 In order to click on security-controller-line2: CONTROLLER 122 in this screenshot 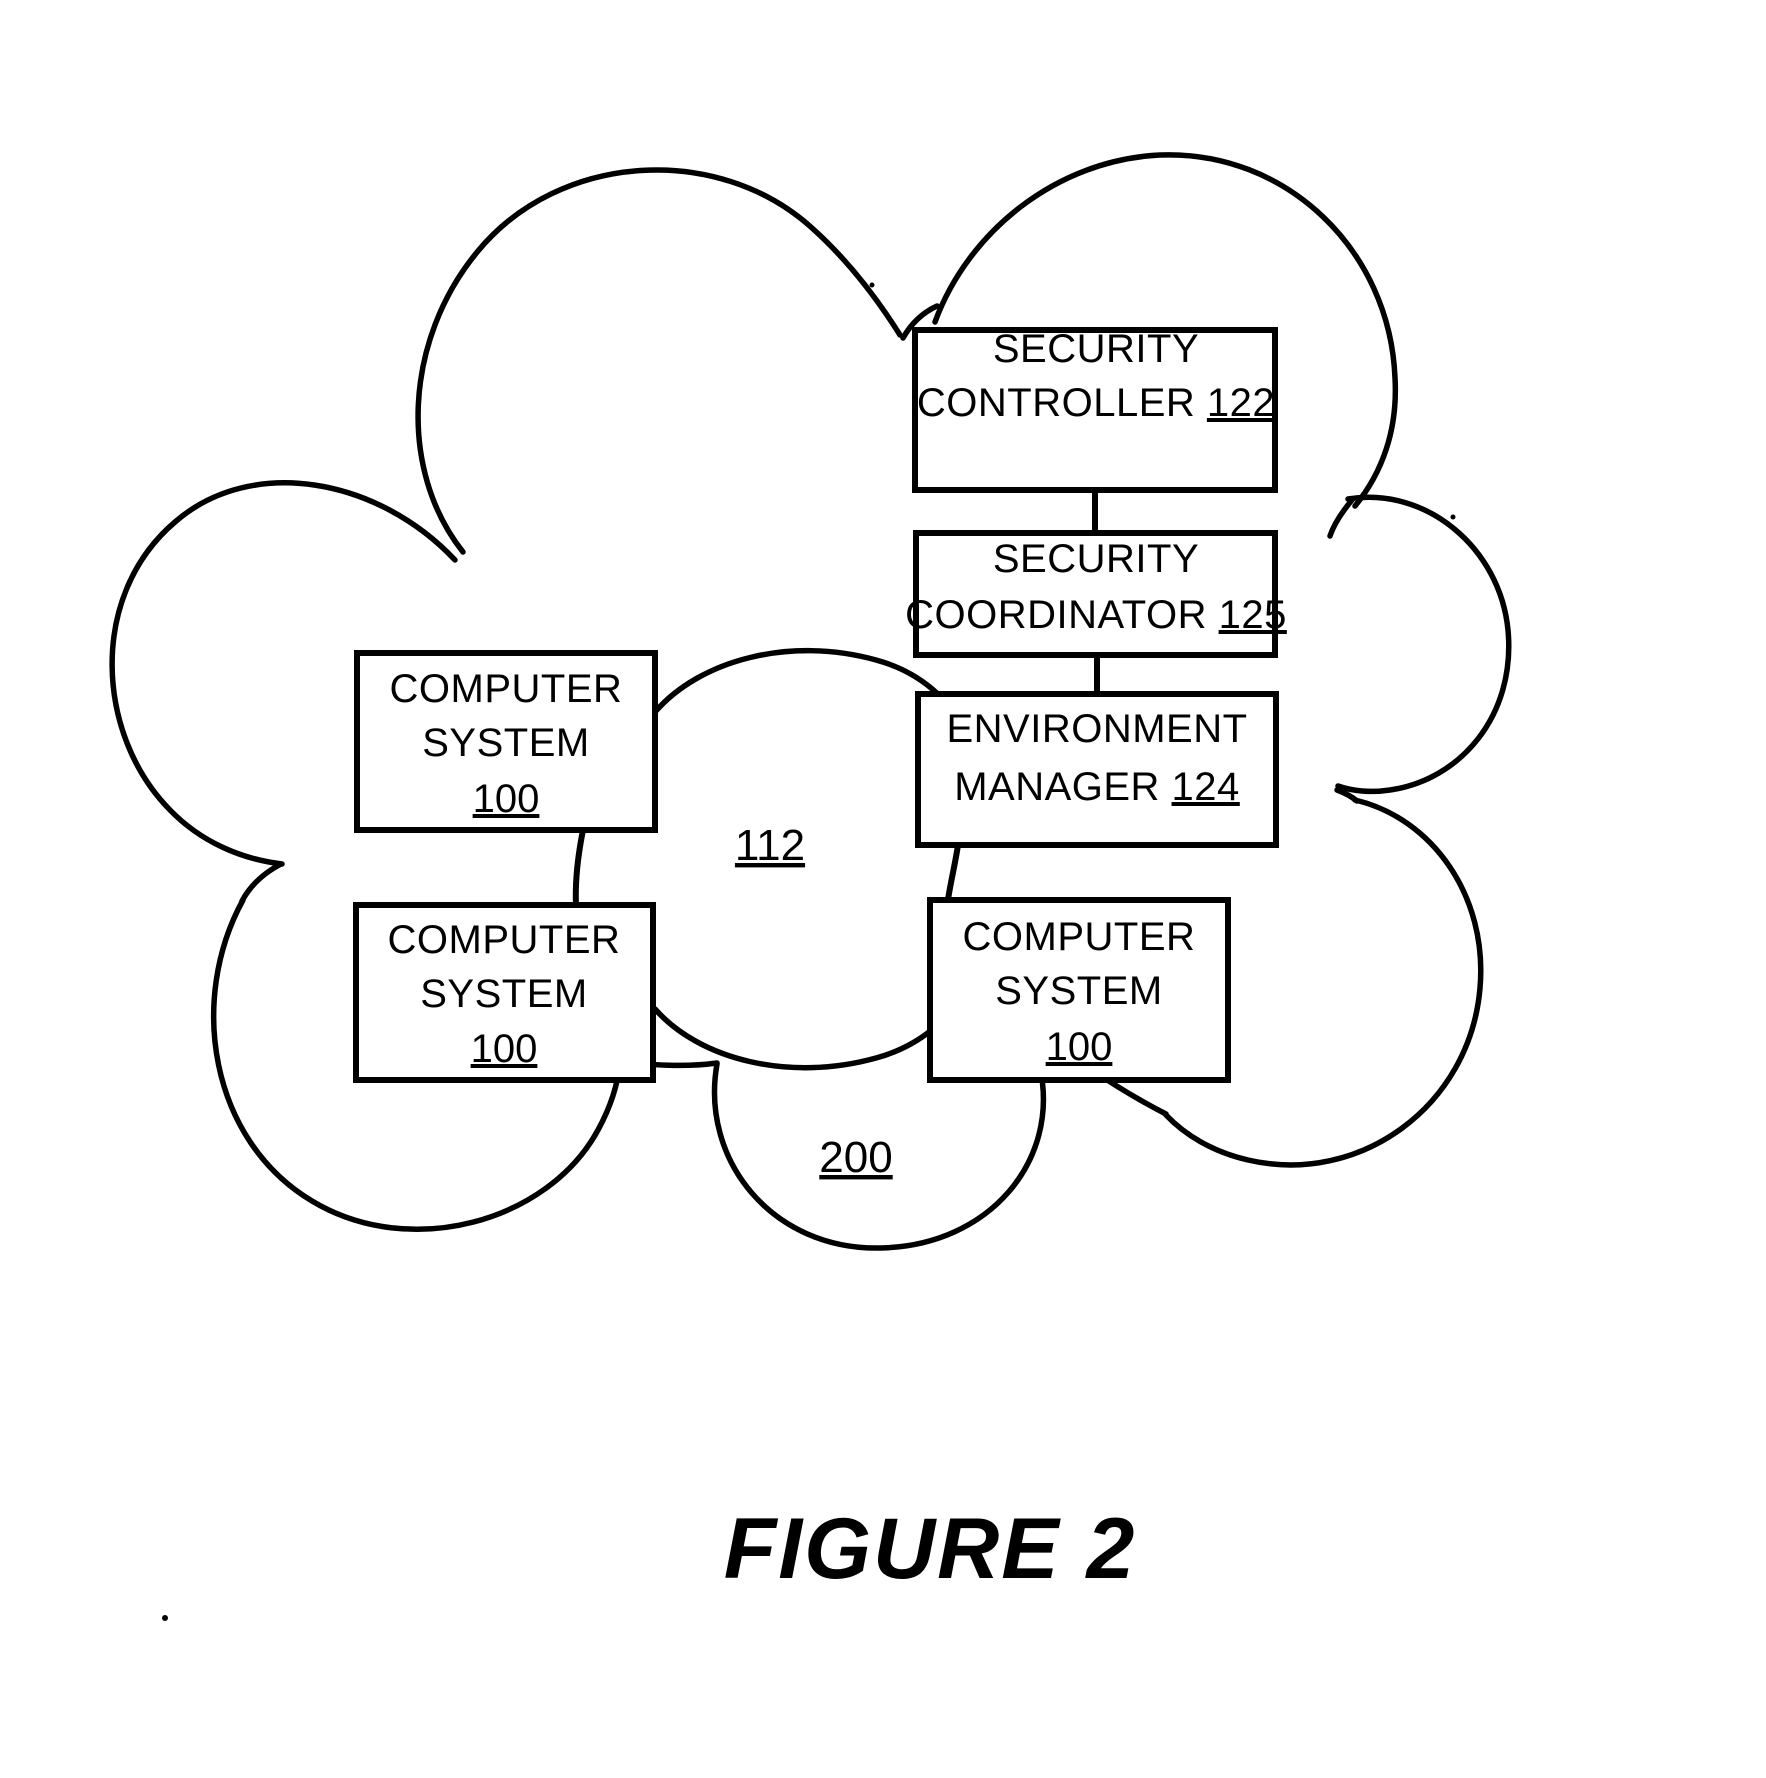, I will do `click(1096, 403)`.